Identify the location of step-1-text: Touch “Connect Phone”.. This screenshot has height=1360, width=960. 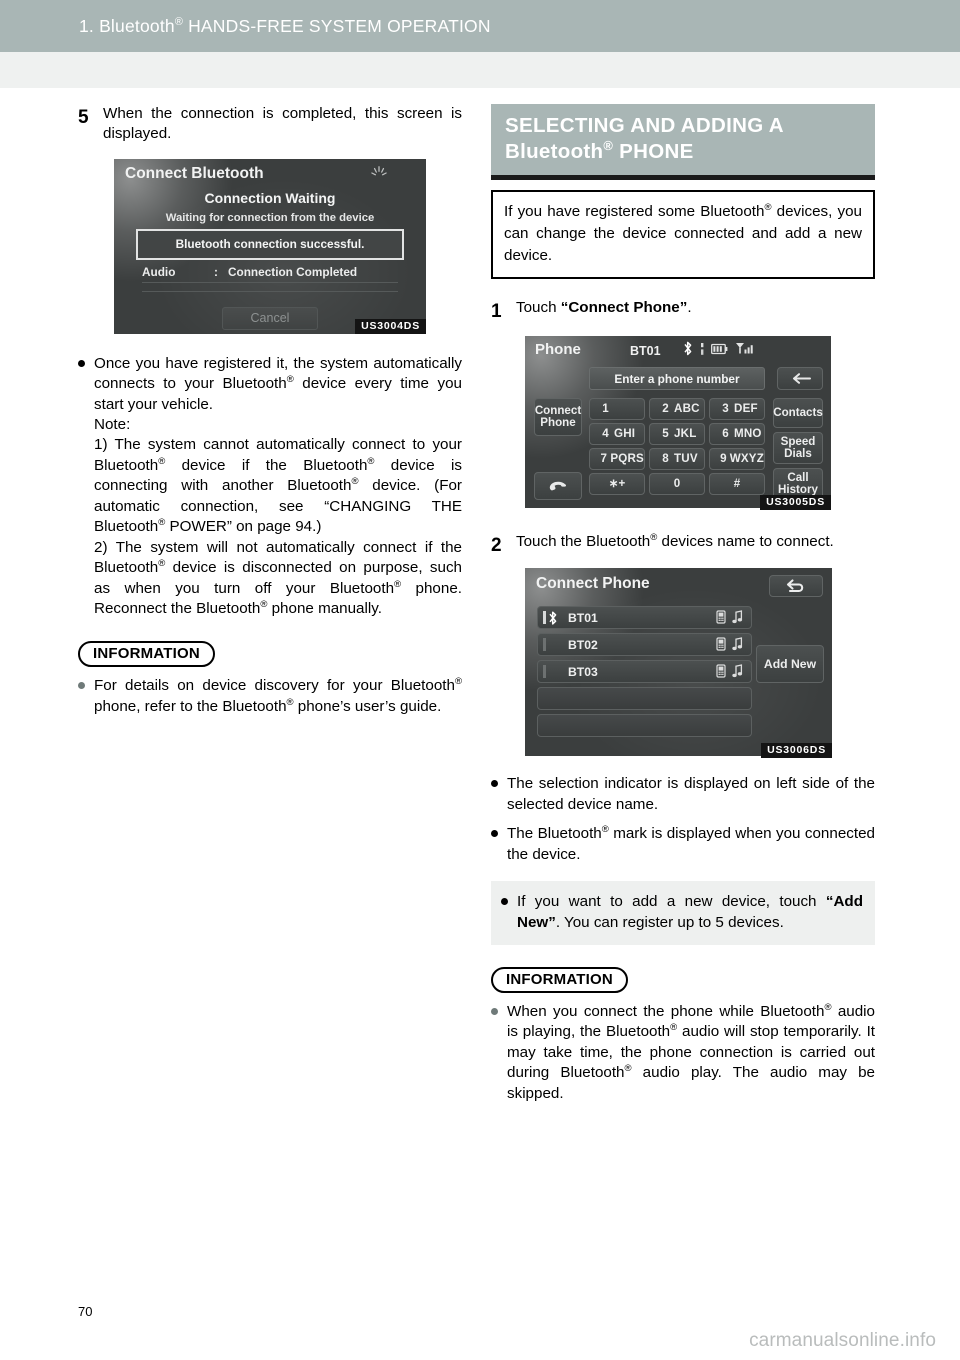
(695, 308).